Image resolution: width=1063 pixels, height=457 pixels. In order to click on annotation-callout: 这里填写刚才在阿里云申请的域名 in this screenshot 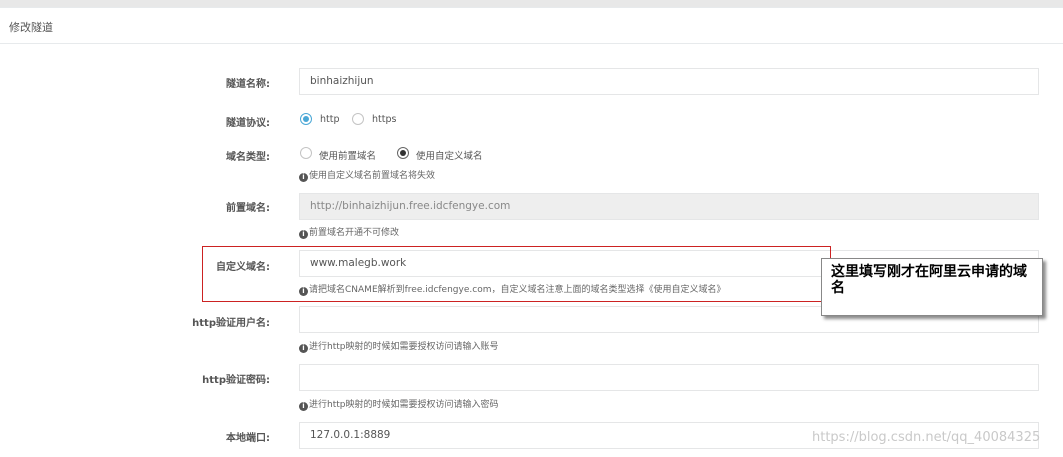, I will do `click(932, 287)`.